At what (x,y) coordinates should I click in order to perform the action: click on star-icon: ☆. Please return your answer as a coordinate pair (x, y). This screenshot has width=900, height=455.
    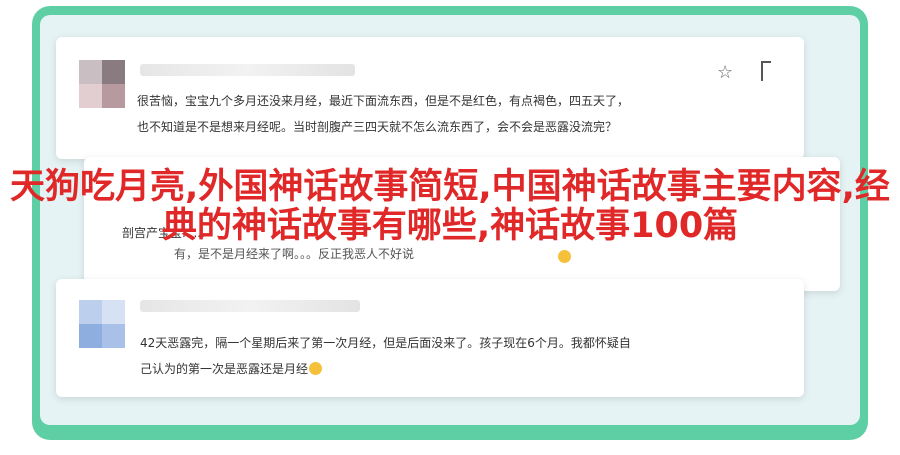
    Looking at the image, I should click on (725, 72).